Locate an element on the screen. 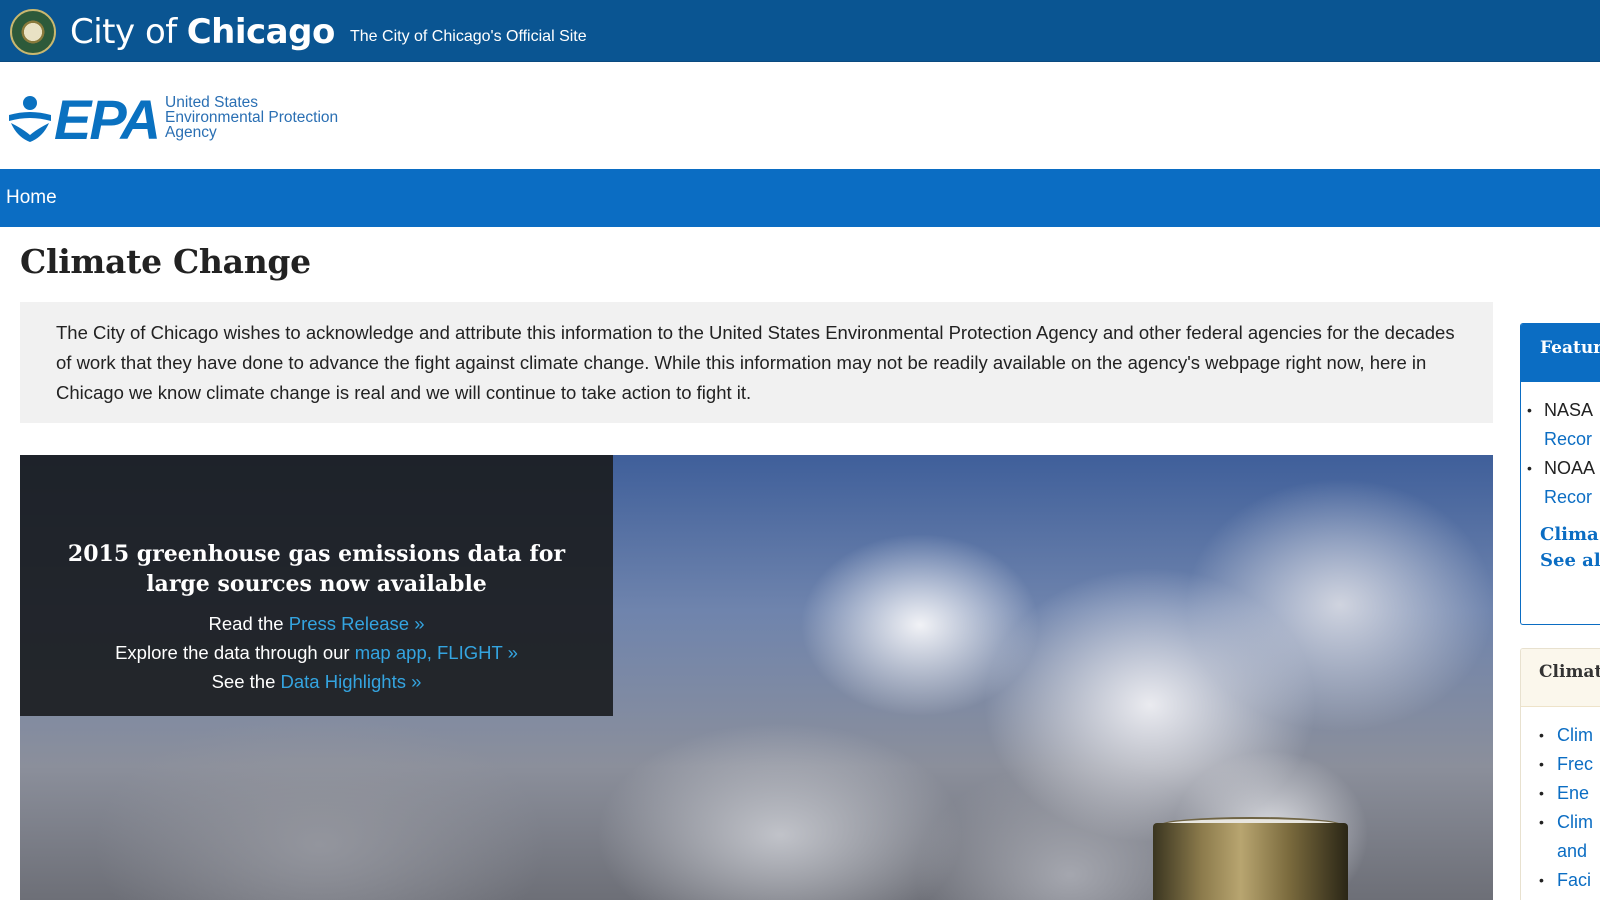 This screenshot has height=900, width=1600. sidebar-featured-climate-link: Clima is located at coordinates (1570, 535).